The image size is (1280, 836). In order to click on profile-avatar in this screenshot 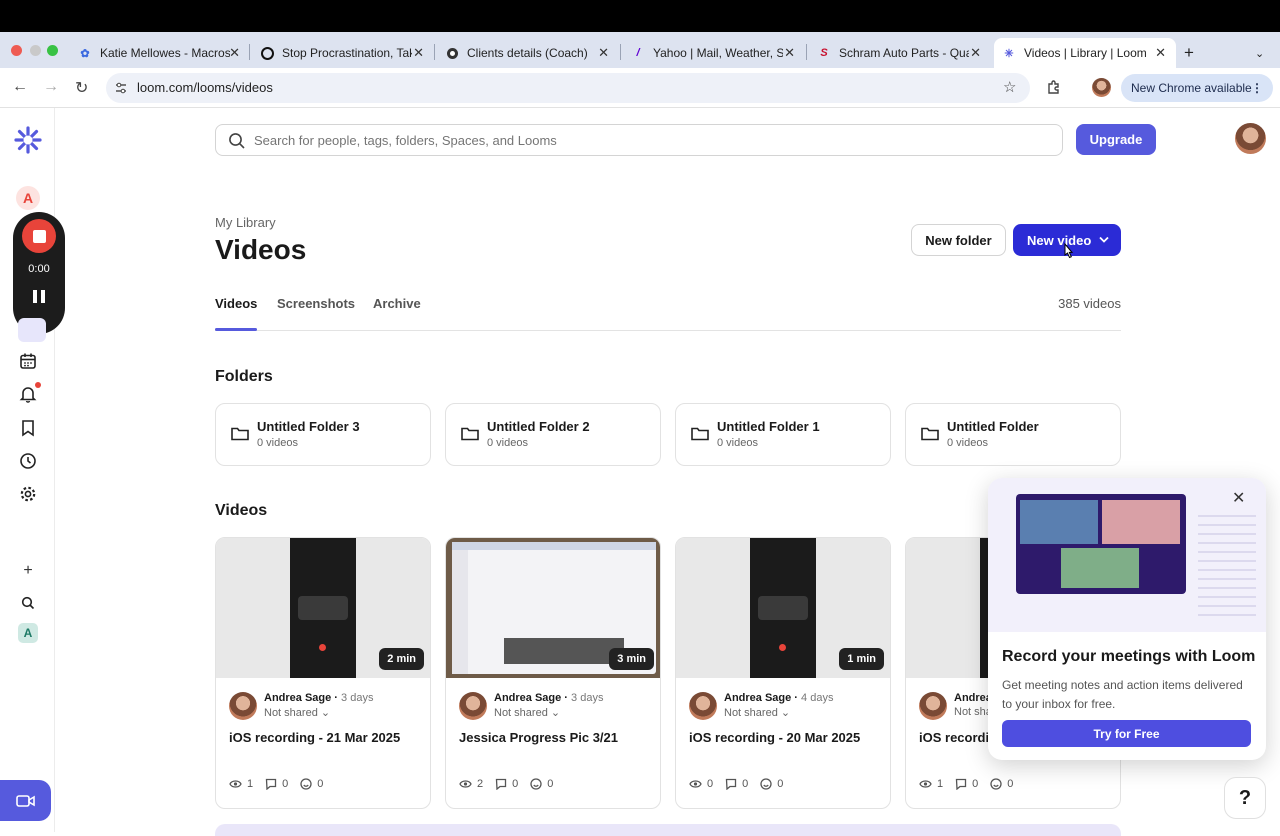, I will do `click(1101, 87)`.